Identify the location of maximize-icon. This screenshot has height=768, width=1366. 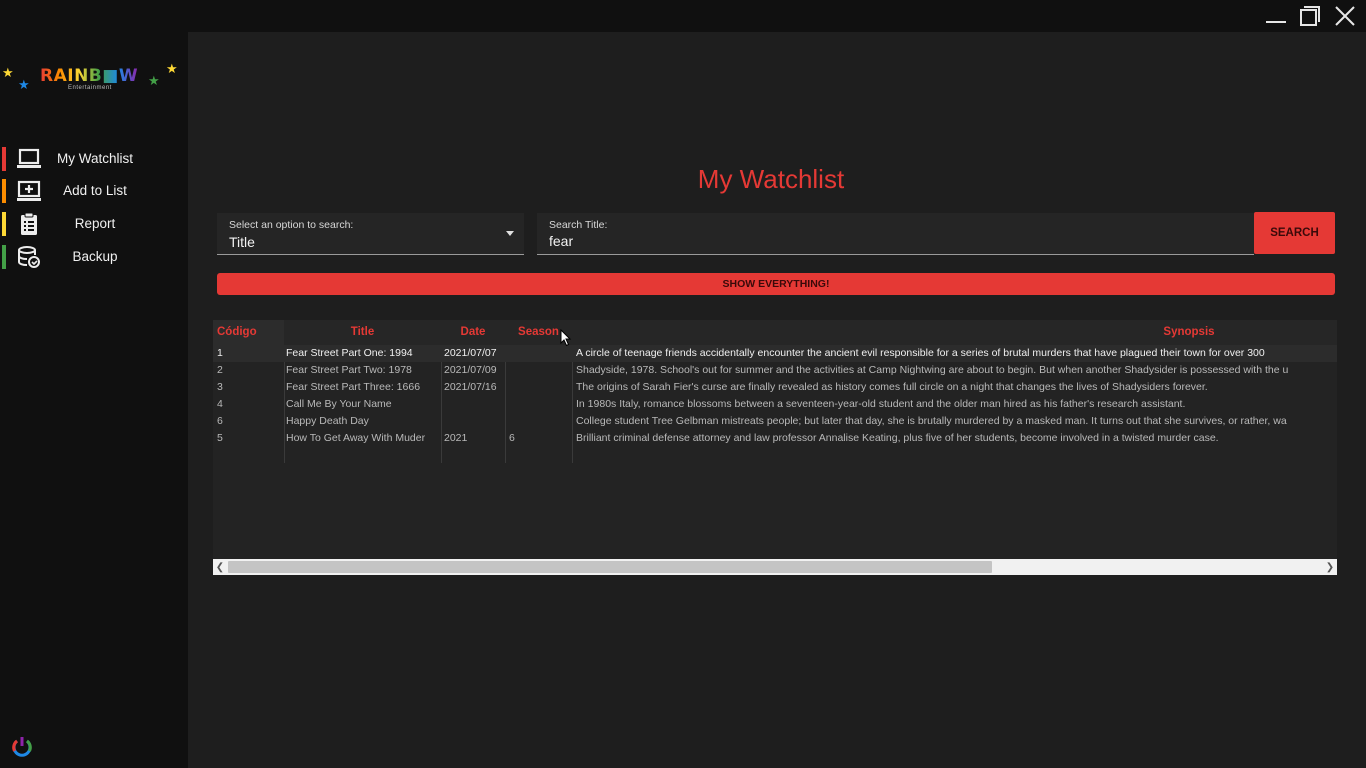
(1310, 16).